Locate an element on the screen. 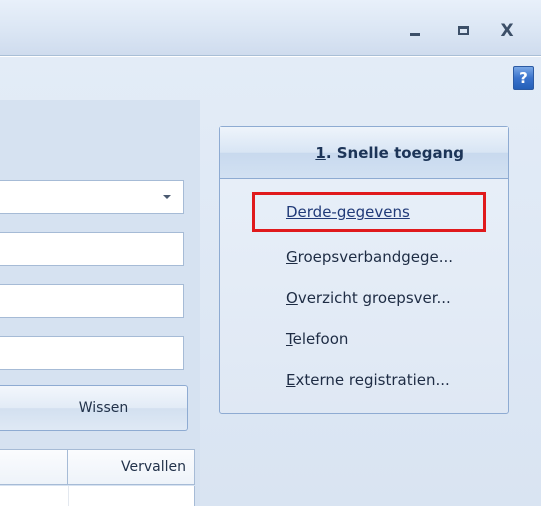 The height and width of the screenshot is (506, 541). chevron-down-icon is located at coordinates (167, 197).